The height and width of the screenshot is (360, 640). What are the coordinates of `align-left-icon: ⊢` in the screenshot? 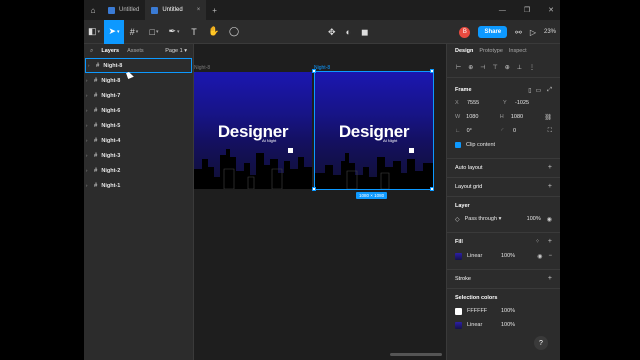 It's located at (458, 67).